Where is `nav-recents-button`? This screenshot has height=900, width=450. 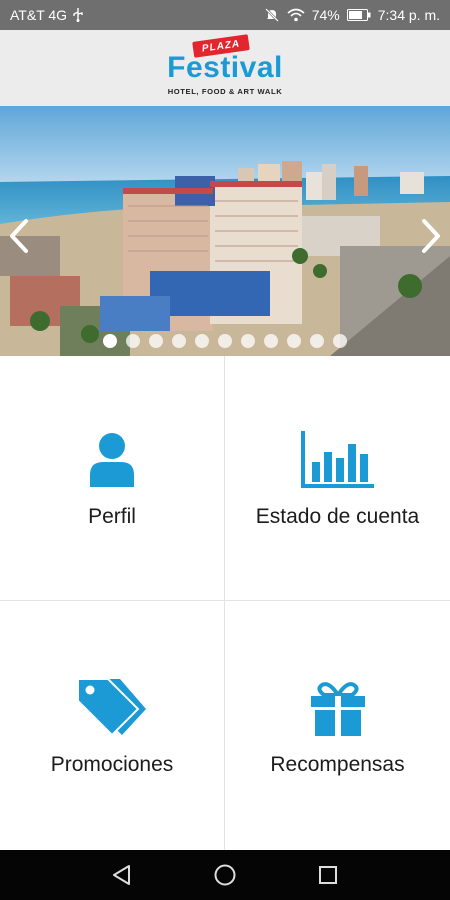
nav-recents-button is located at coordinates (328, 875).